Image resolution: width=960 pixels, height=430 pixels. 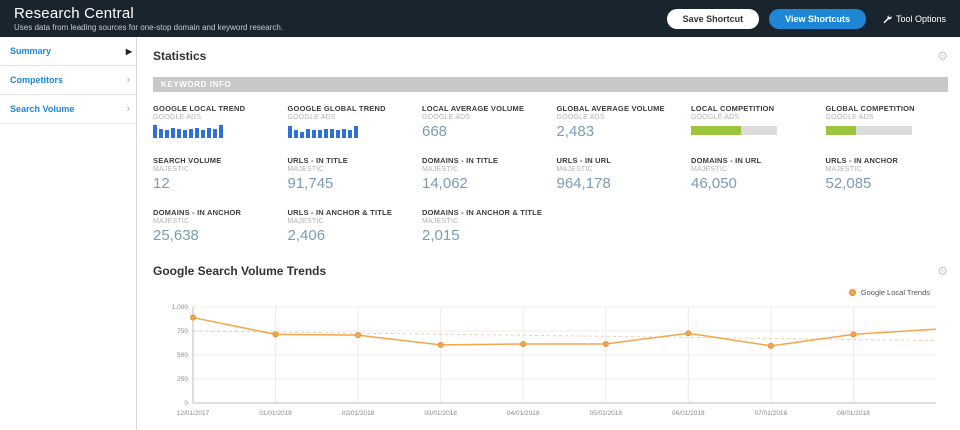 I want to click on stat-google-global-trend: GOOGLE GLOBAL TREND GOOGLE ADS, so click(x=349, y=122).